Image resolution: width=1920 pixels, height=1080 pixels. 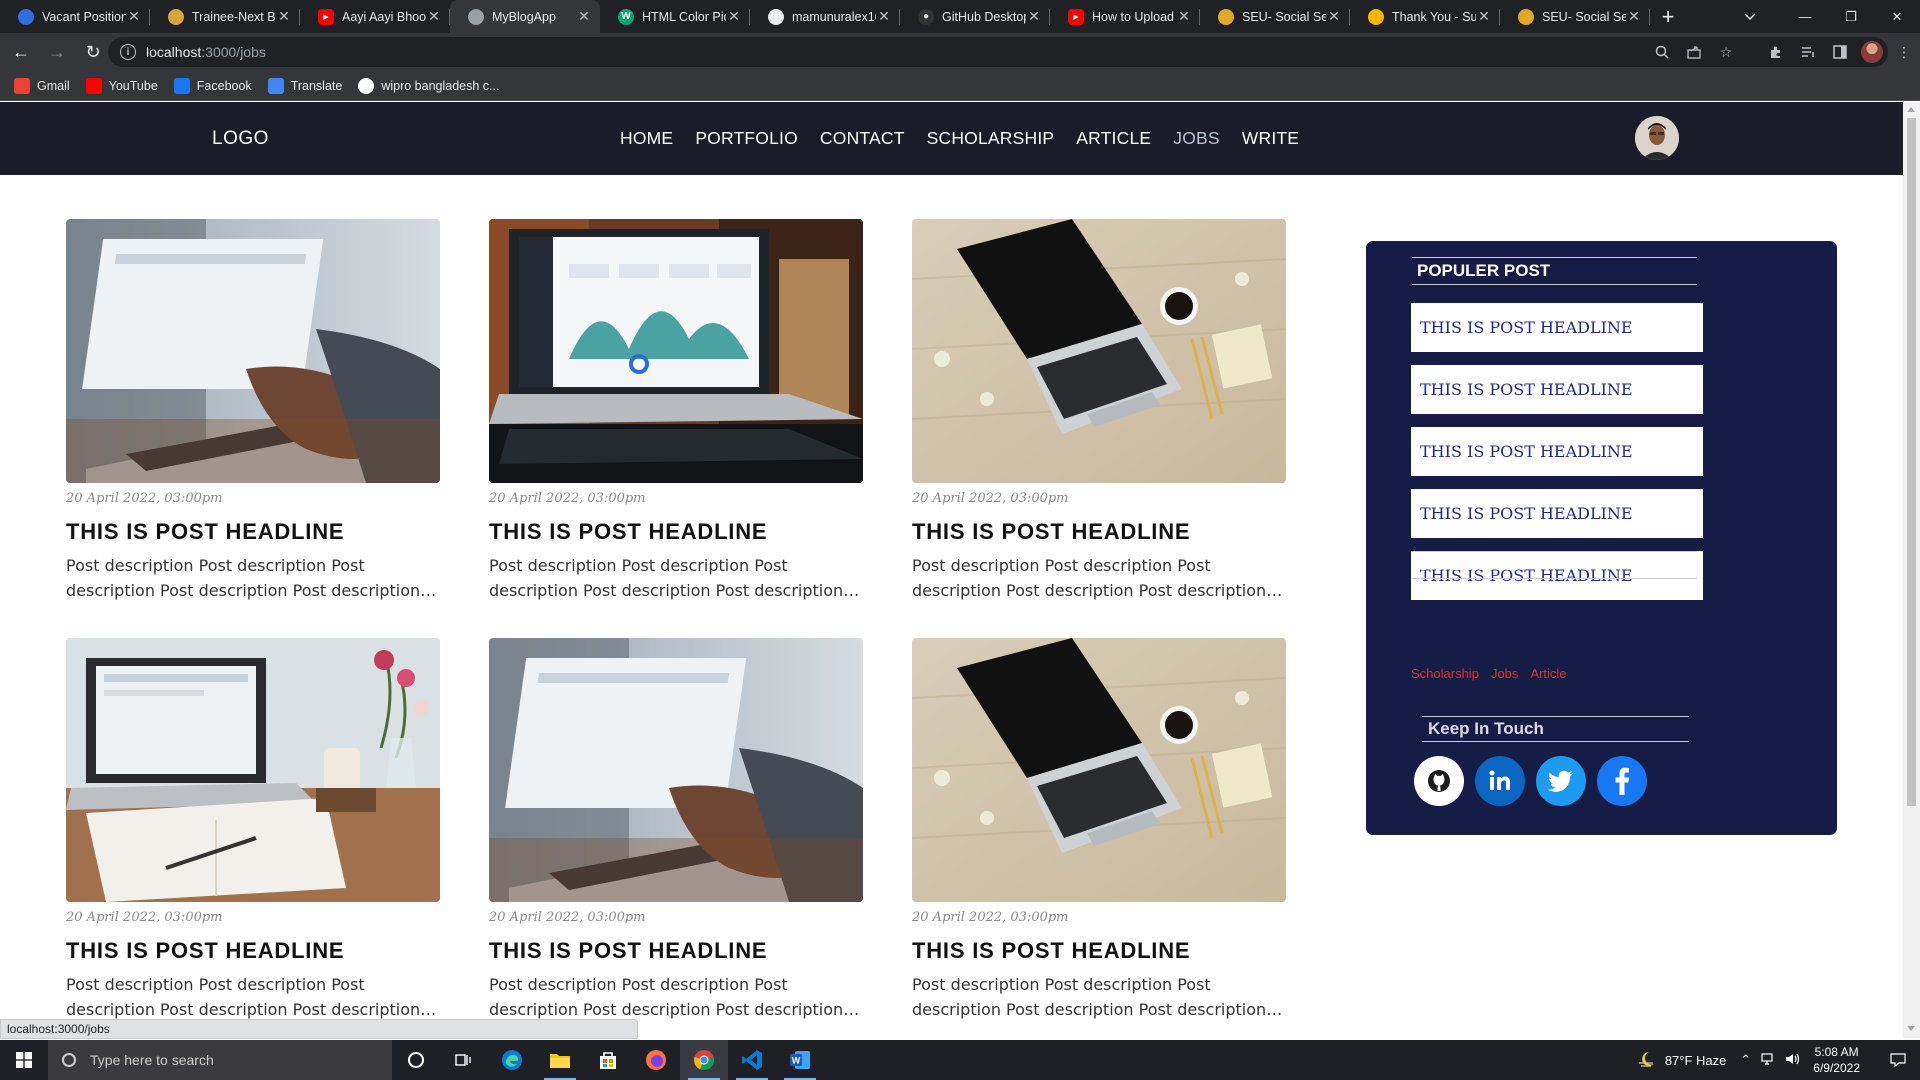 What do you see at coordinates (1911, 109) in the screenshot?
I see `scroll-up-arrow` at bounding box center [1911, 109].